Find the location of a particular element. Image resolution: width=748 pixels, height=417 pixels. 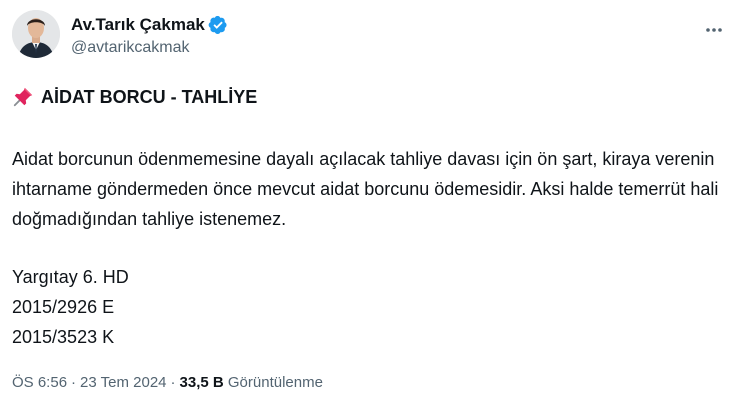

post-title-text: AİDAT BORCU - TAHLİYE is located at coordinates (149, 97).